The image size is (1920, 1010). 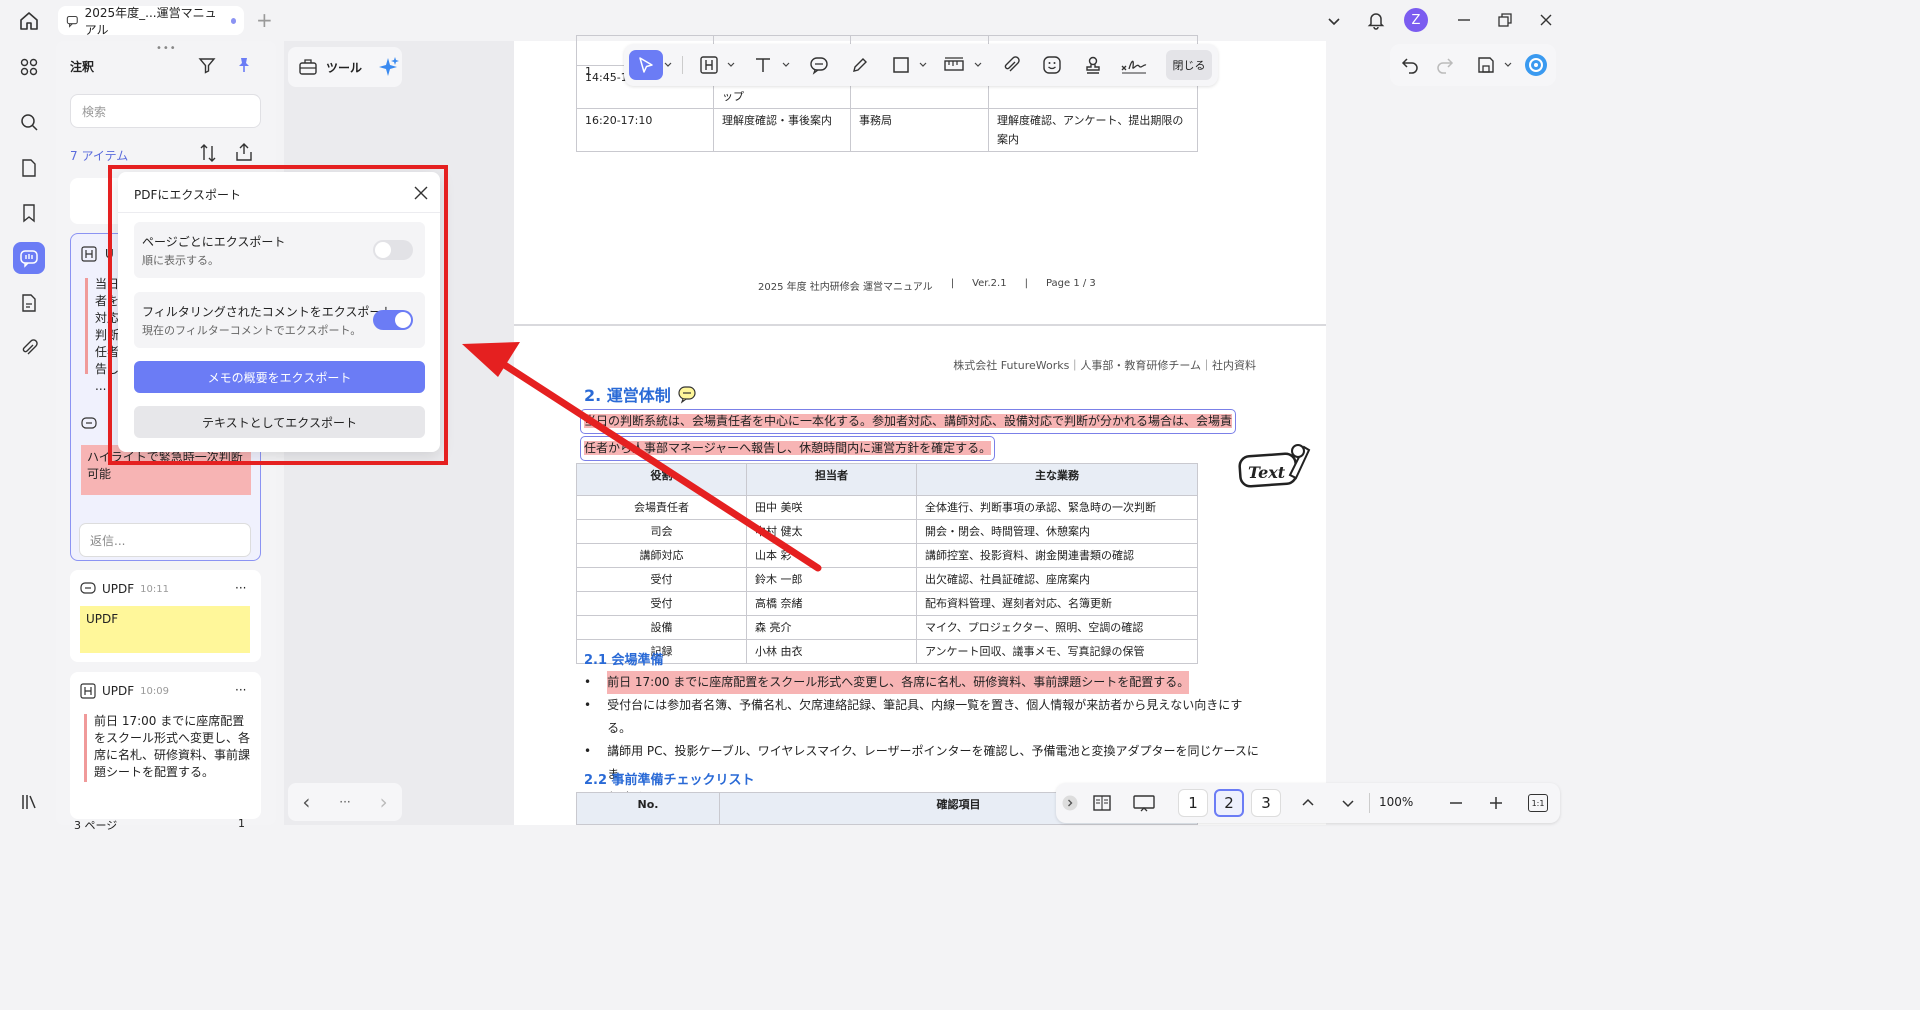 What do you see at coordinates (1144, 803) in the screenshot?
I see `presentation-icon` at bounding box center [1144, 803].